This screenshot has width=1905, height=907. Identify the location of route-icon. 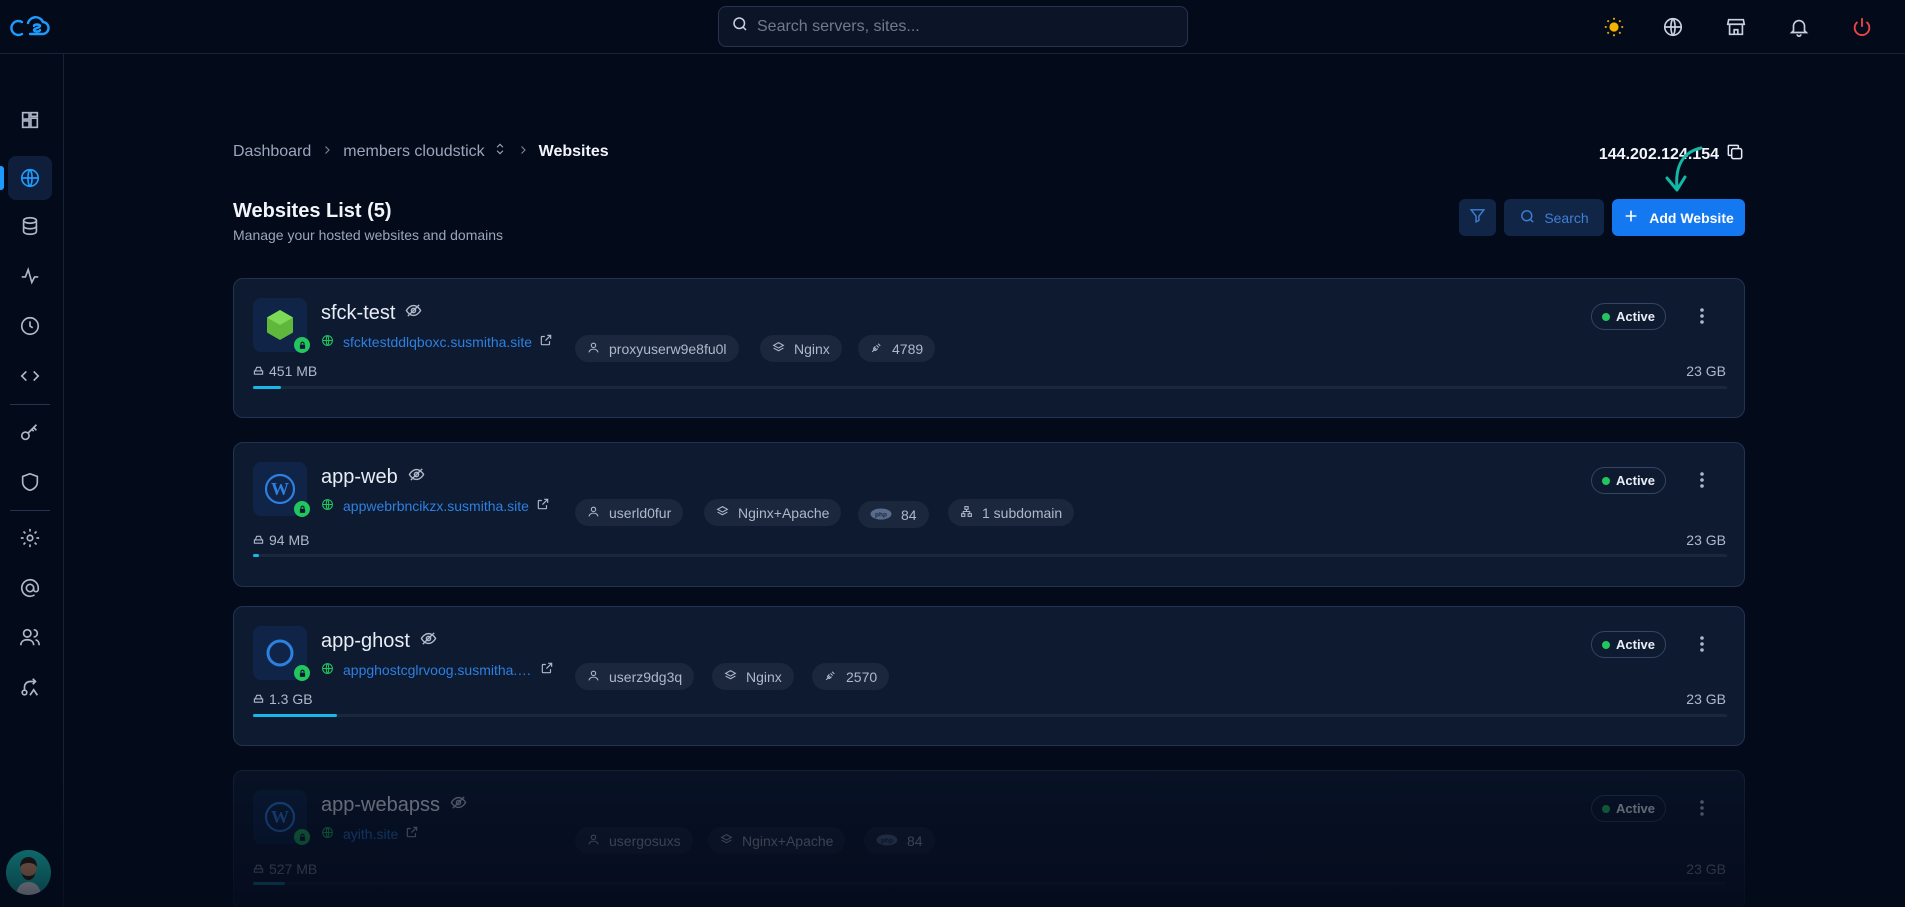
(30, 687).